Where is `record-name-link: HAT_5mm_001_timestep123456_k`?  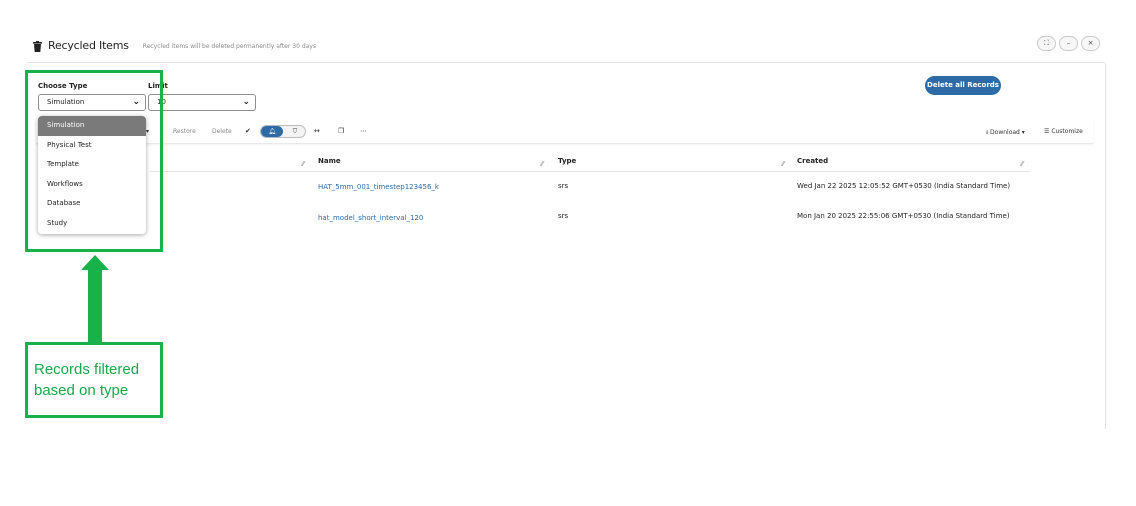 record-name-link: HAT_5mm_001_timestep123456_k is located at coordinates (378, 187).